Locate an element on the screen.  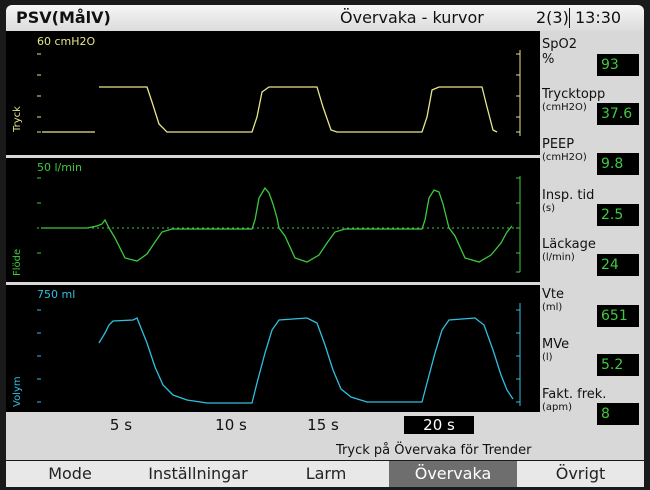
param-value: 24 is located at coordinates (618, 265).